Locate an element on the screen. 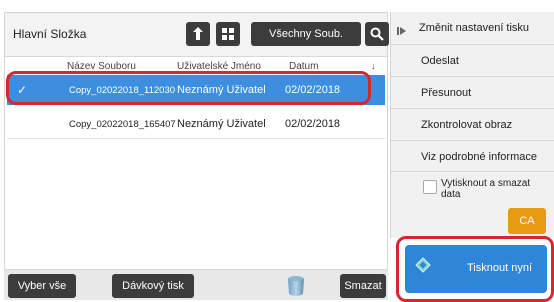 The image size is (554, 302). menu-label: Odeslat is located at coordinates (440, 61).